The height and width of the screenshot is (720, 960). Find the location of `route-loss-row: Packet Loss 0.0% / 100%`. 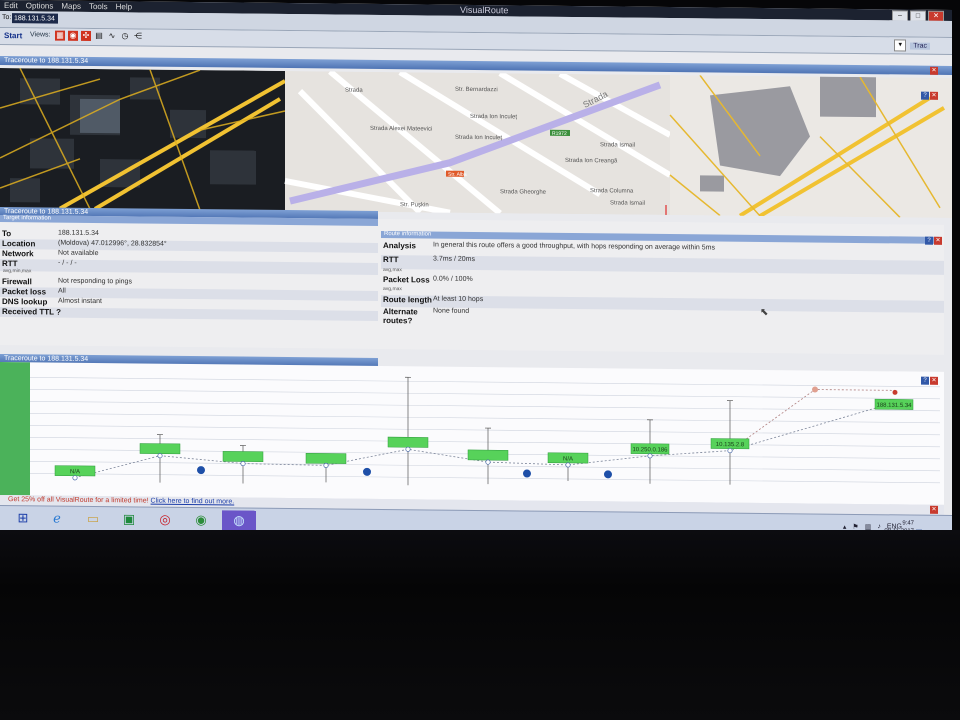

route-loss-row: Packet Loss 0.0% / 100% is located at coordinates (662, 284).